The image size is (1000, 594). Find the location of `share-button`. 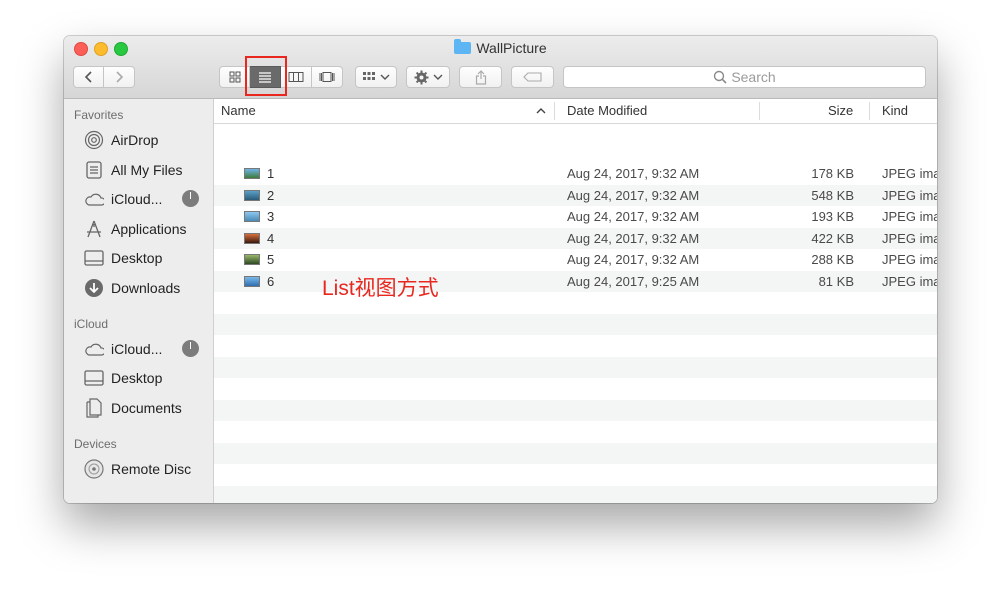

share-button is located at coordinates (480, 77).